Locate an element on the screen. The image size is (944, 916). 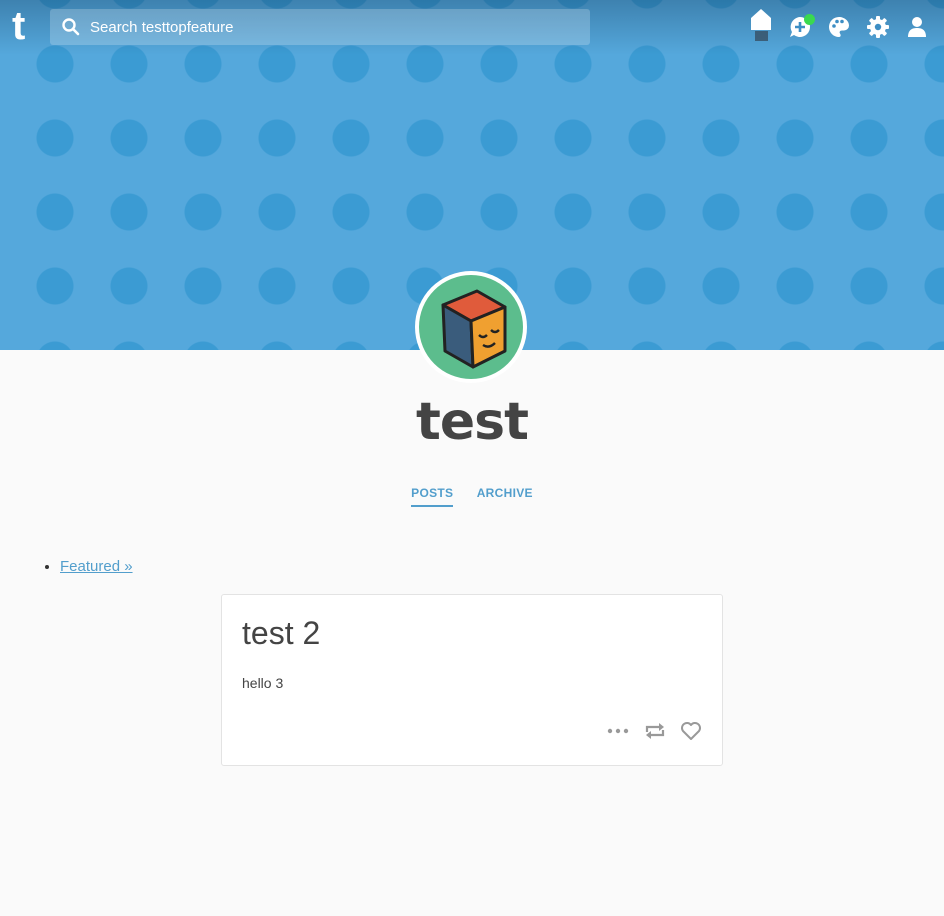
tab-posts: POSTS is located at coordinates (432, 496).